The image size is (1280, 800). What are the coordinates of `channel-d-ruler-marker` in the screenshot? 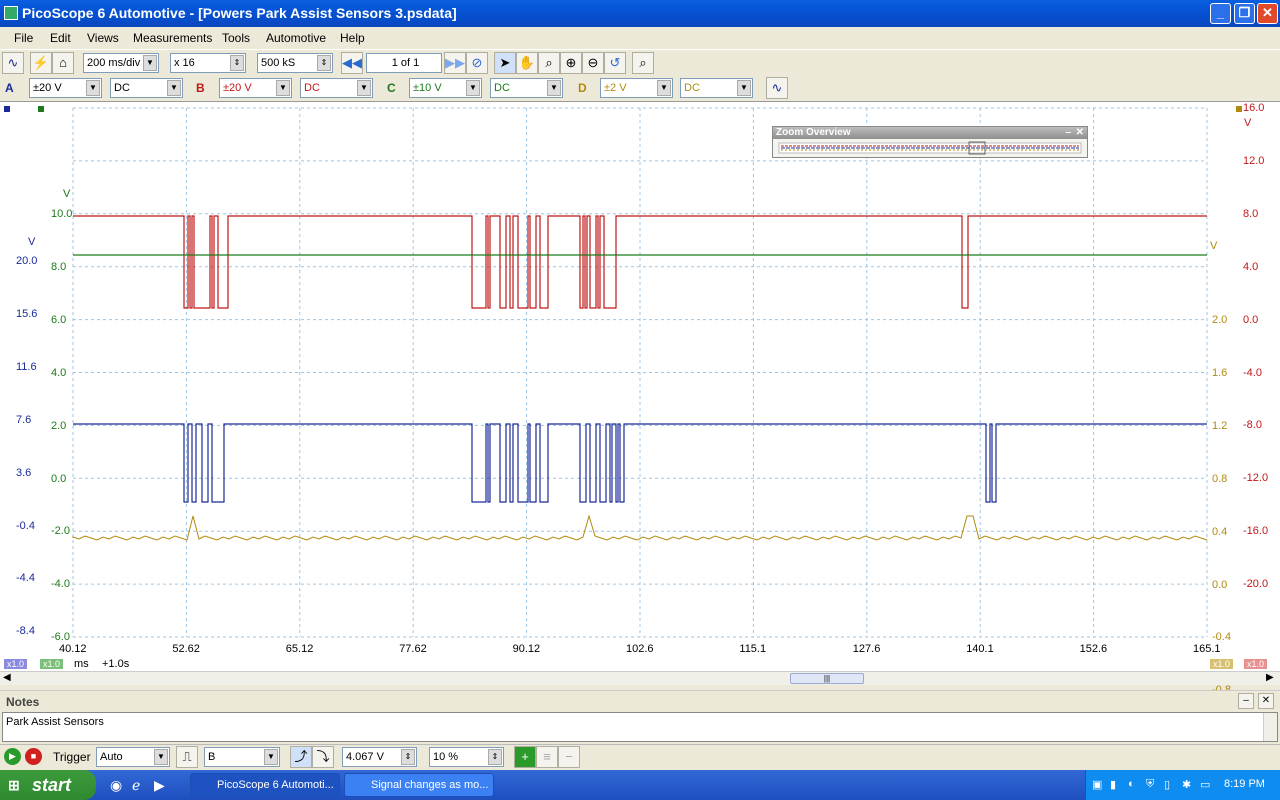 It's located at (1239, 109).